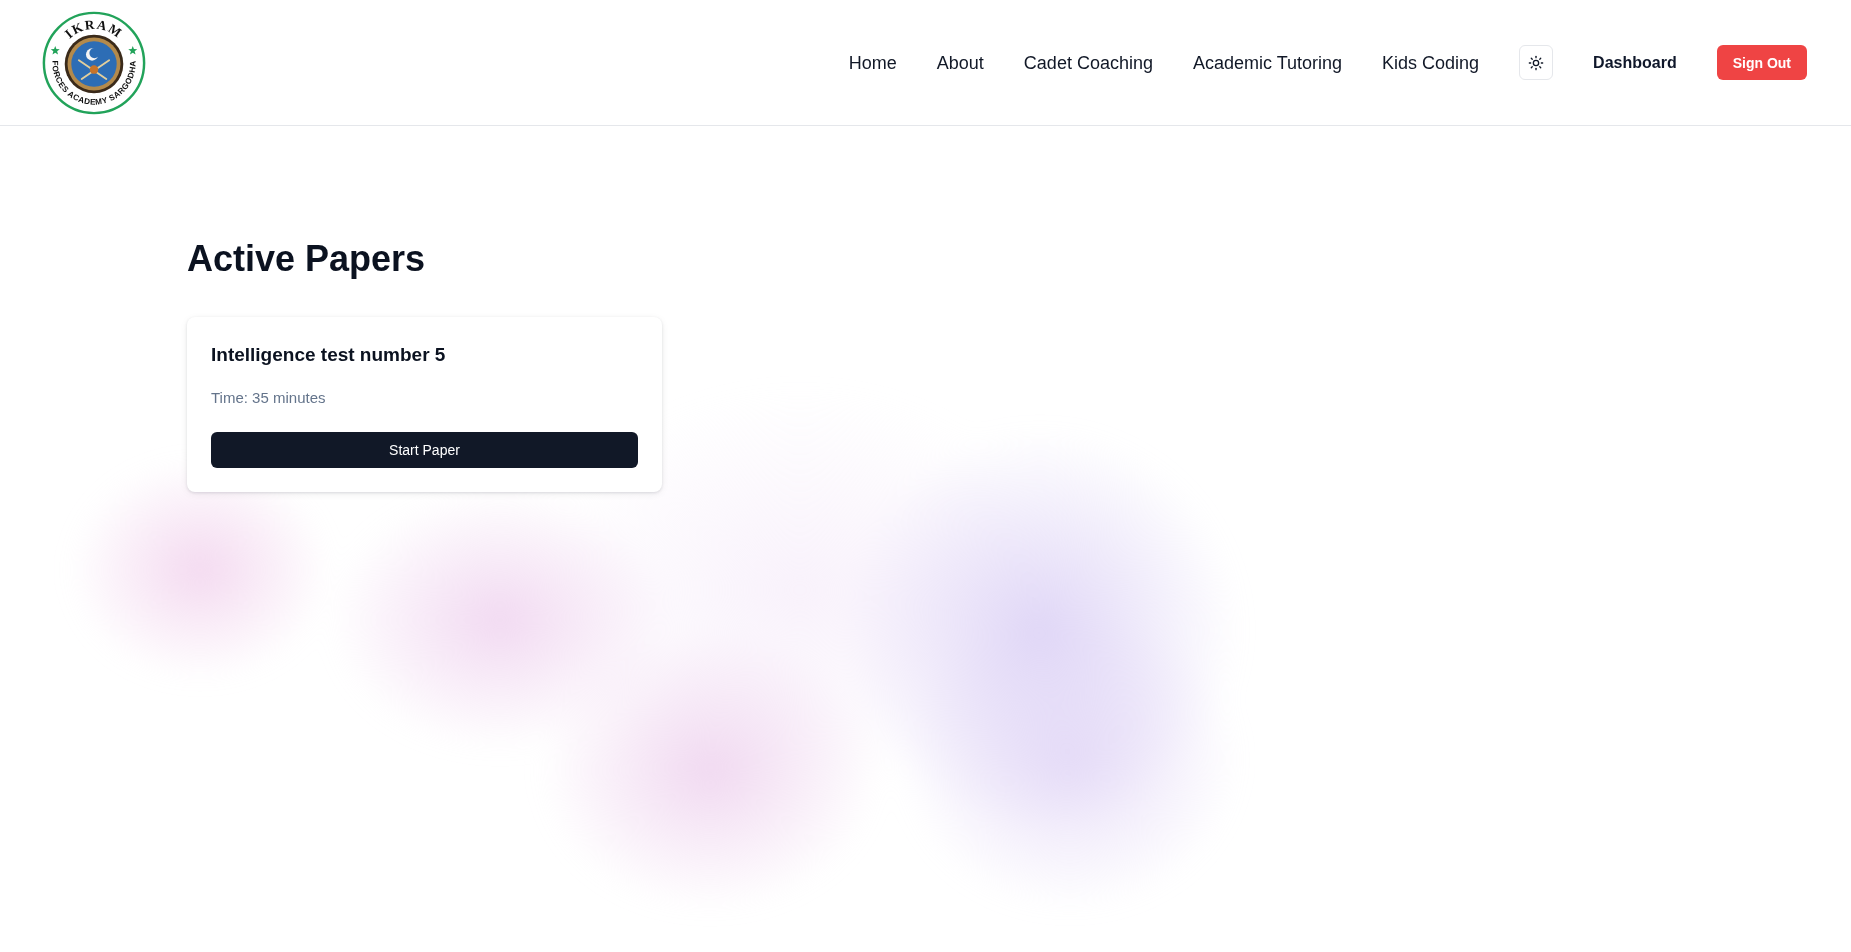 This screenshot has width=1851, height=952. I want to click on page-title: Active Papers, so click(306, 259).